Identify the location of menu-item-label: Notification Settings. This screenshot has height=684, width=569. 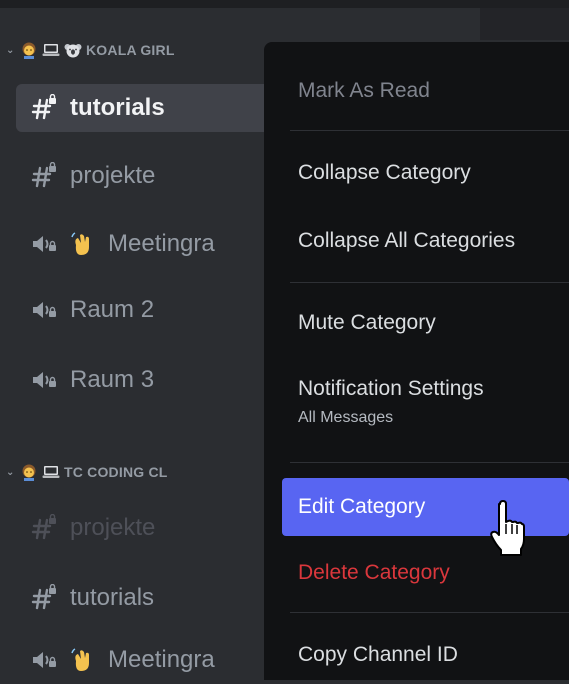
(391, 388).